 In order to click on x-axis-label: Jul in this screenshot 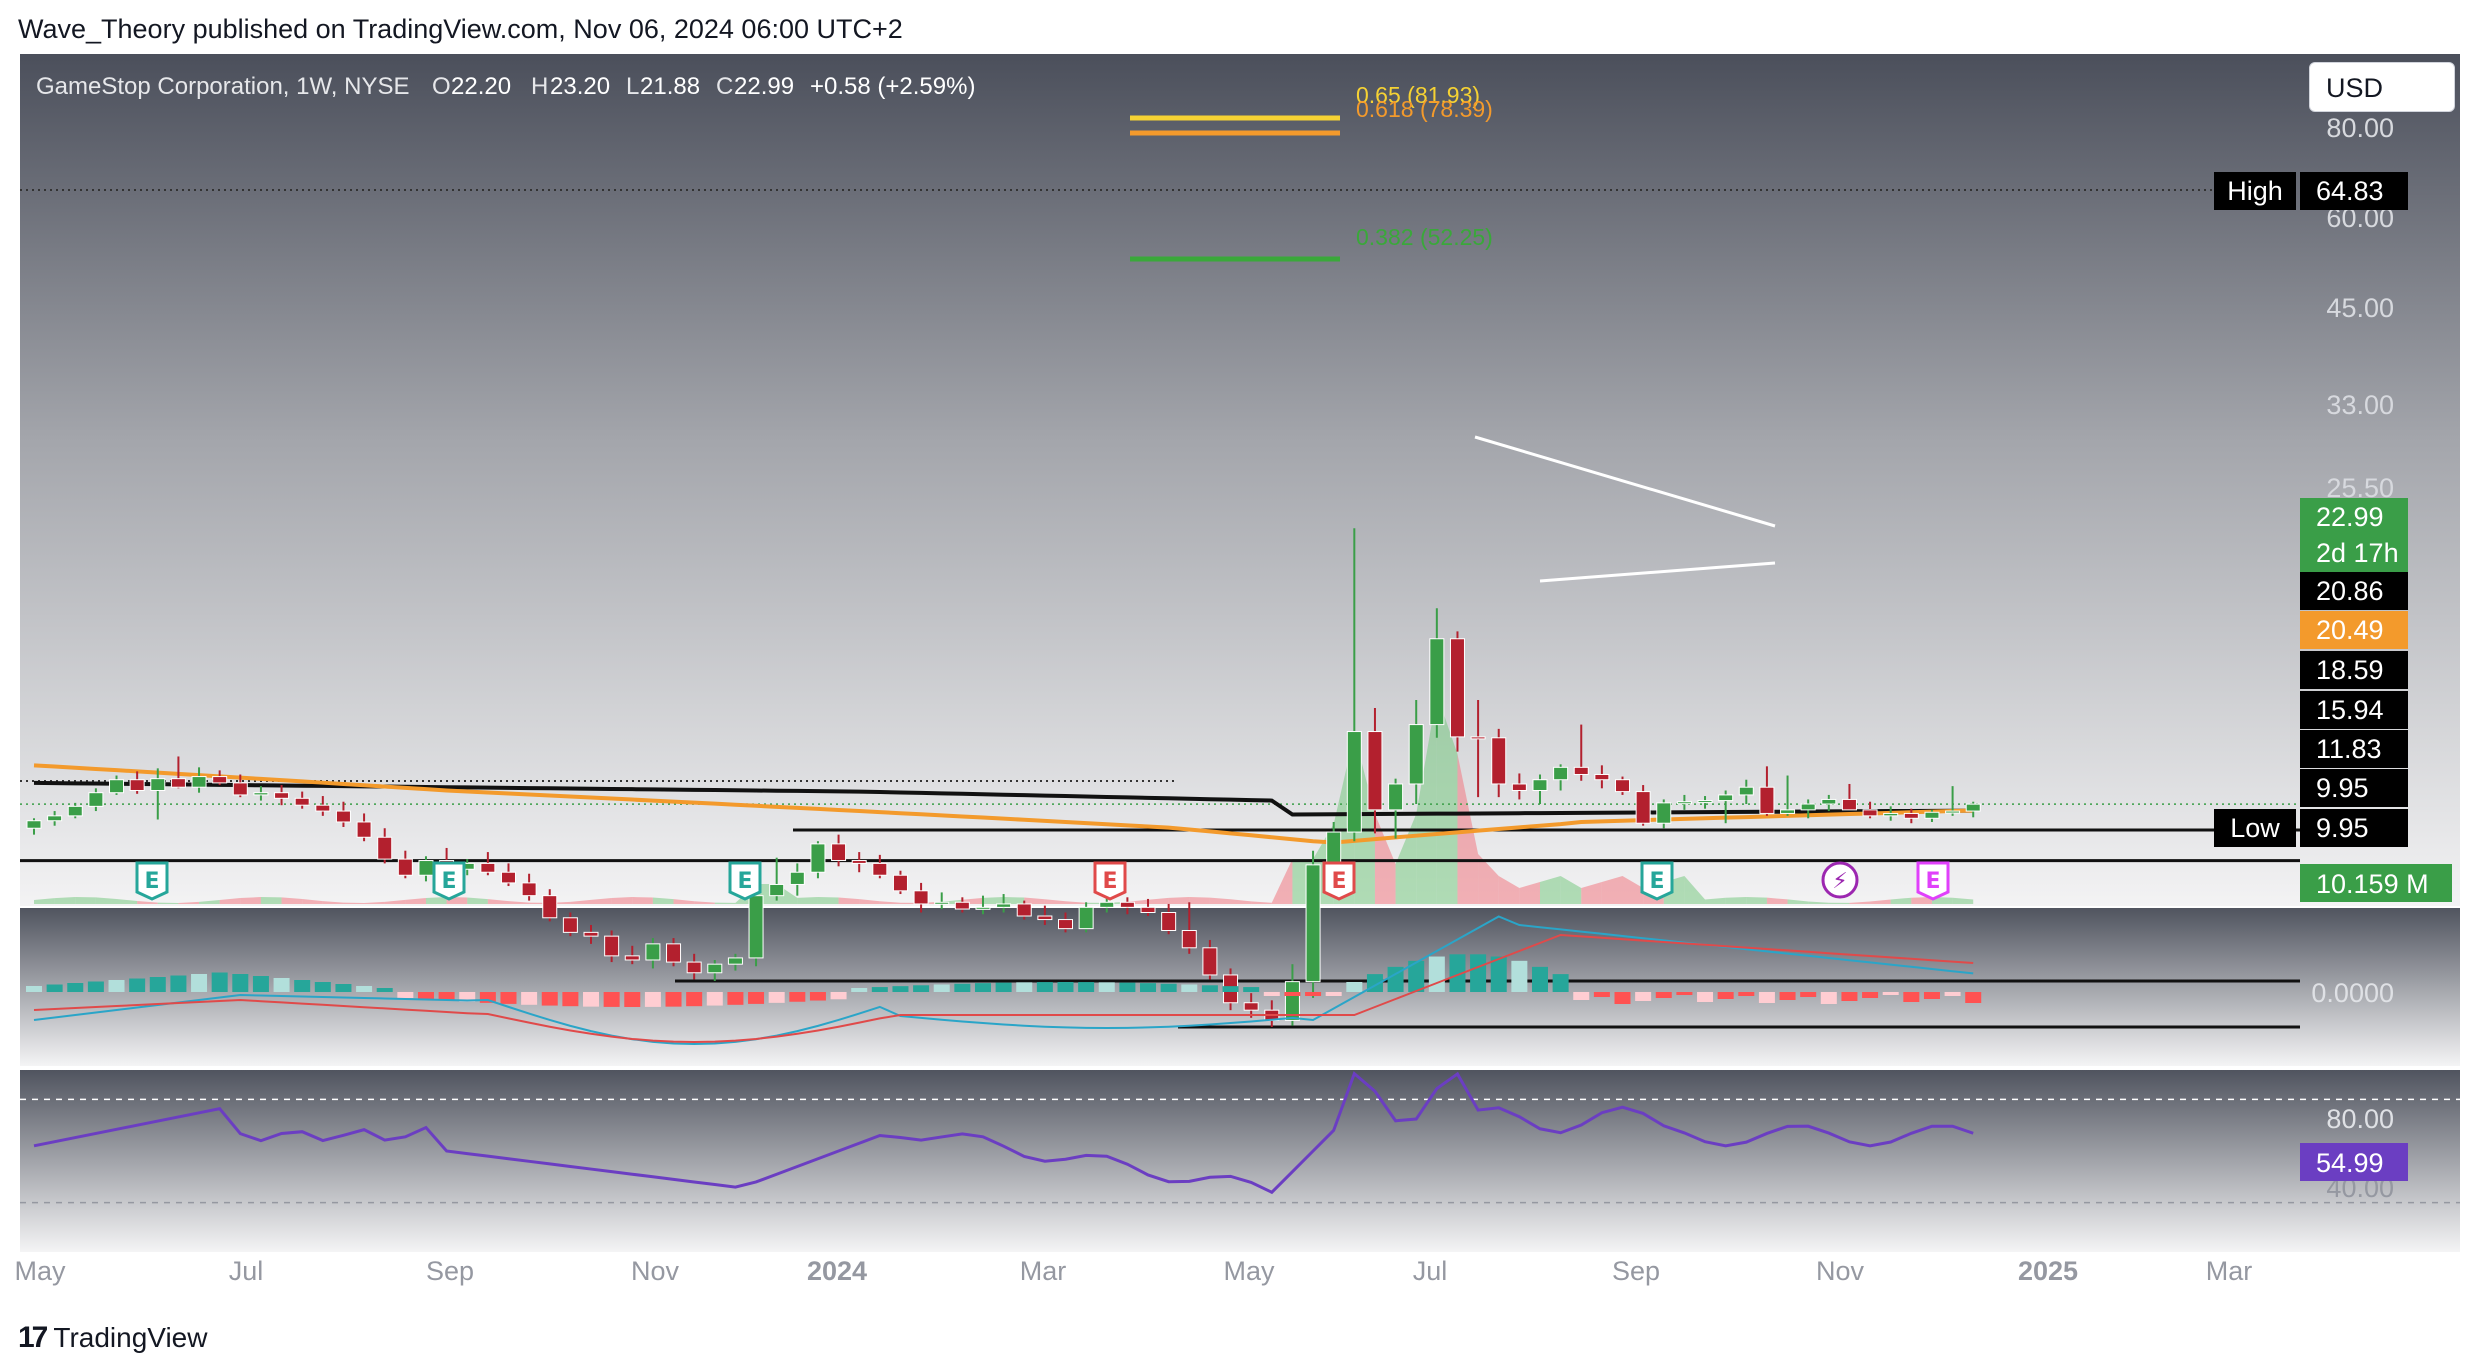, I will do `click(1430, 1271)`.